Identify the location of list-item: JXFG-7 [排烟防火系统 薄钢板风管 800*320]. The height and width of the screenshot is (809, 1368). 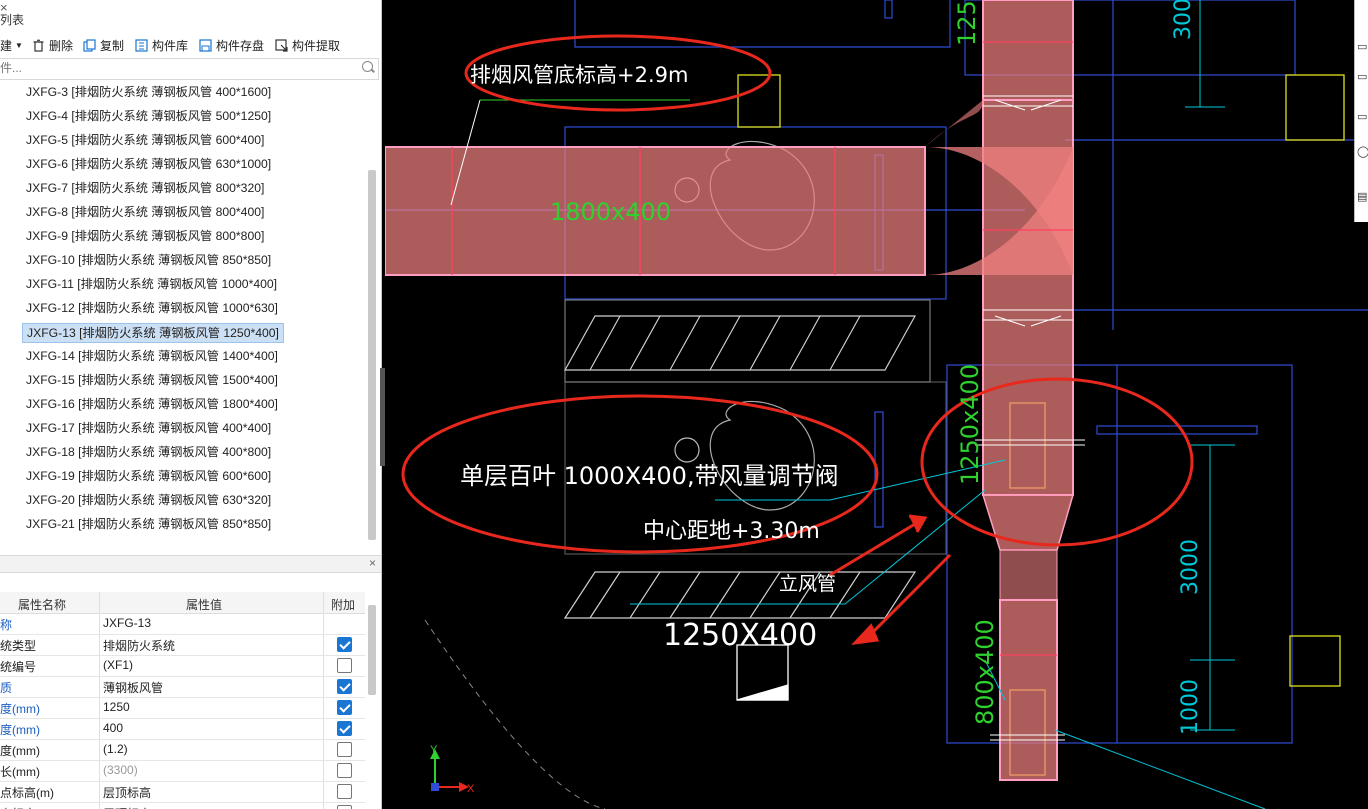
(145, 188).